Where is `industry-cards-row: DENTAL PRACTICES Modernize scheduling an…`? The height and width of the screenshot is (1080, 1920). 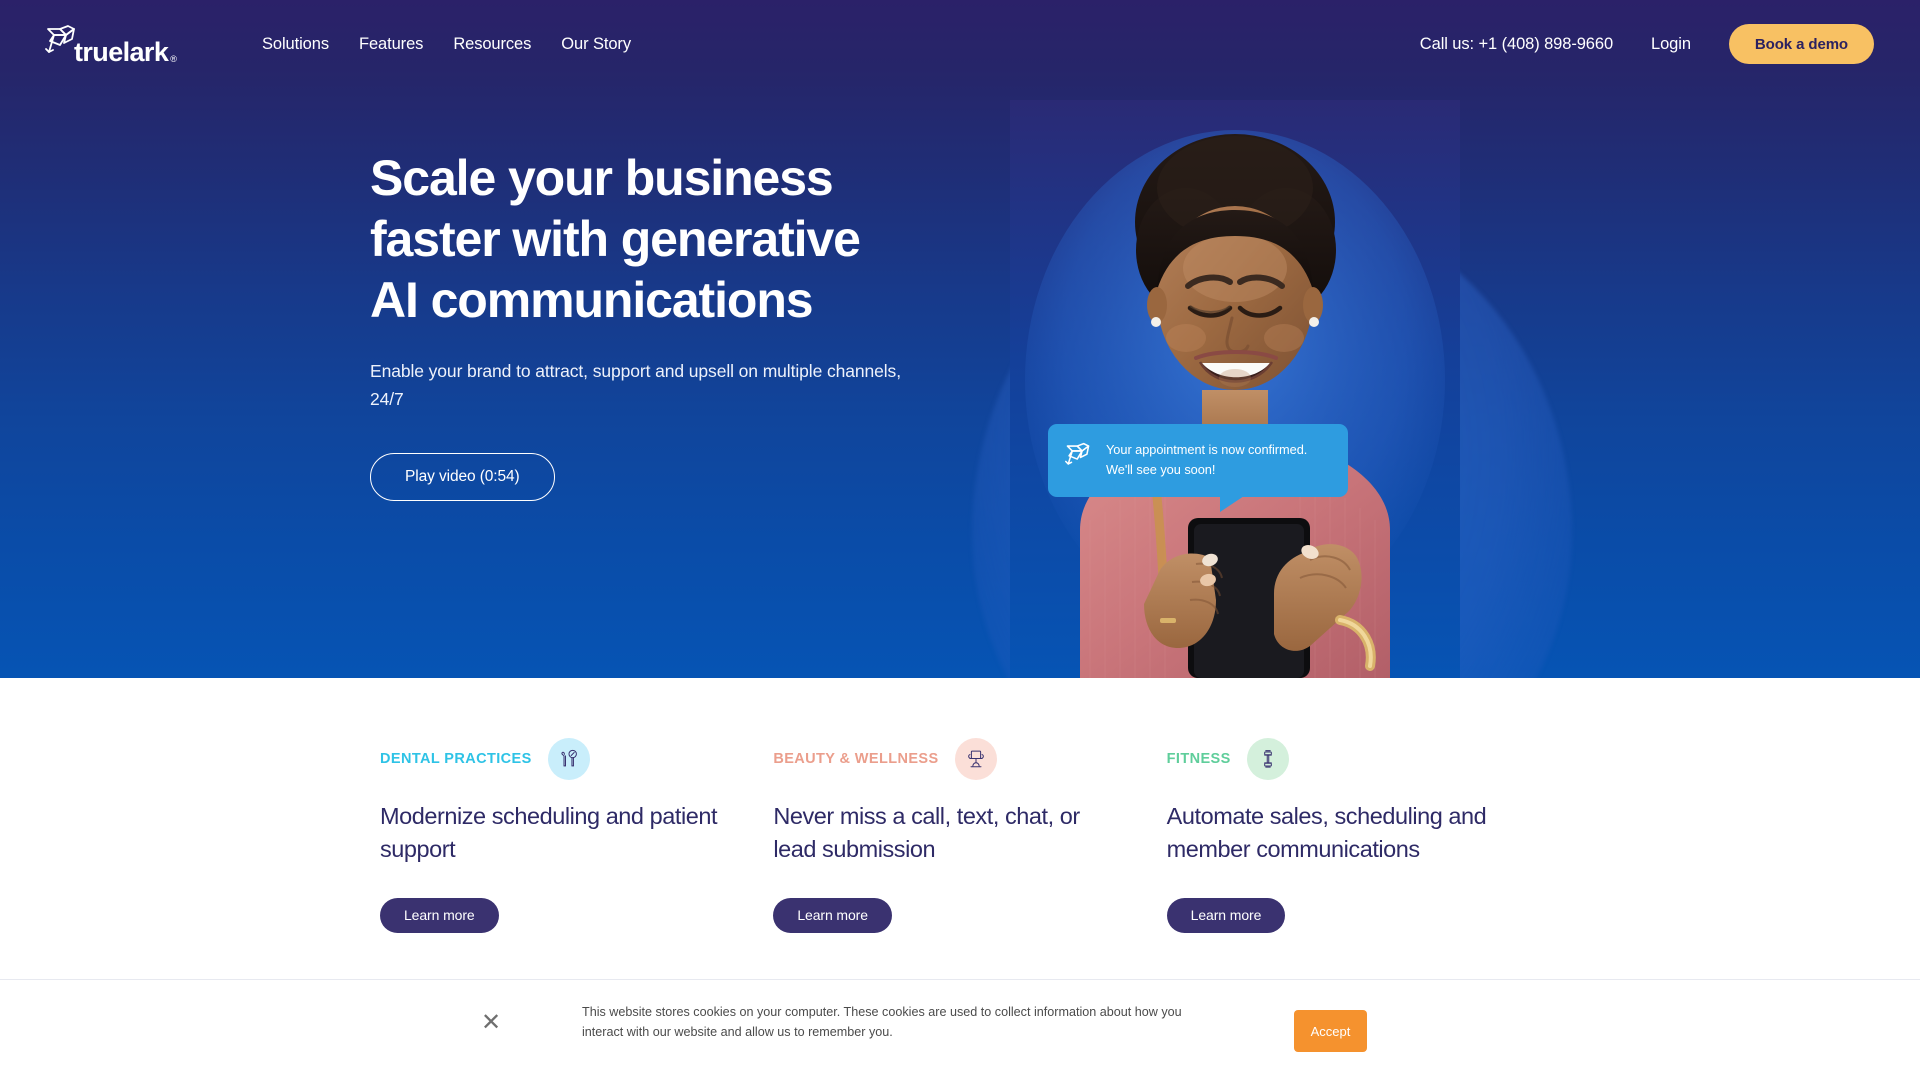
industry-cards-row: DENTAL PRACTICES Modernize scheduling an… is located at coordinates (970, 834).